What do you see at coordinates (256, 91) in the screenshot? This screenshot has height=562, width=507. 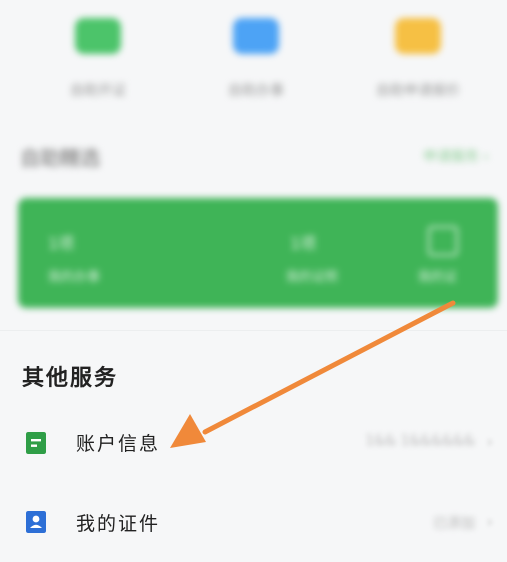 I see `shortcut-2-label: 自助办事` at bounding box center [256, 91].